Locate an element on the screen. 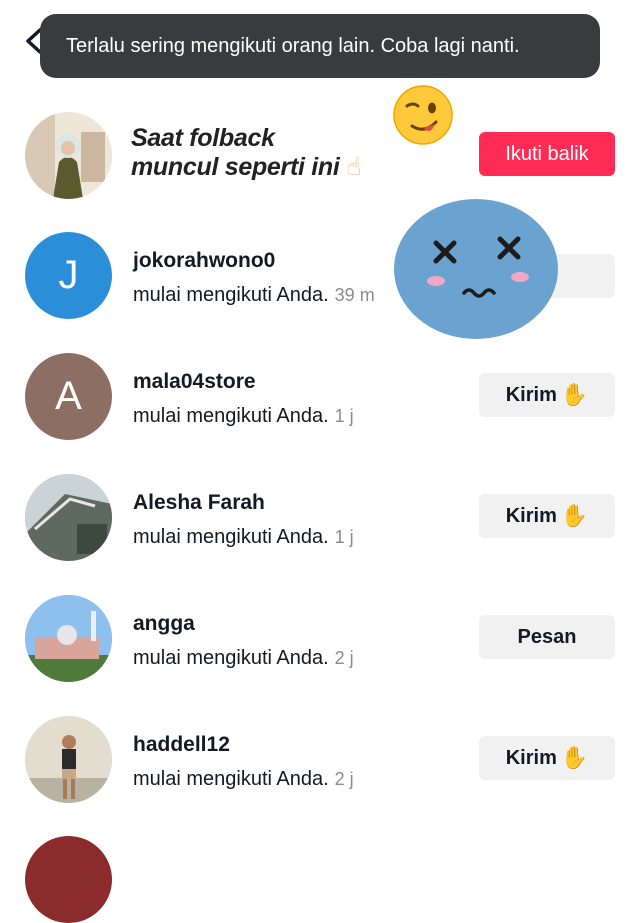 This screenshot has height=923, width=640. avatar-letter: A is located at coordinates (68, 396).